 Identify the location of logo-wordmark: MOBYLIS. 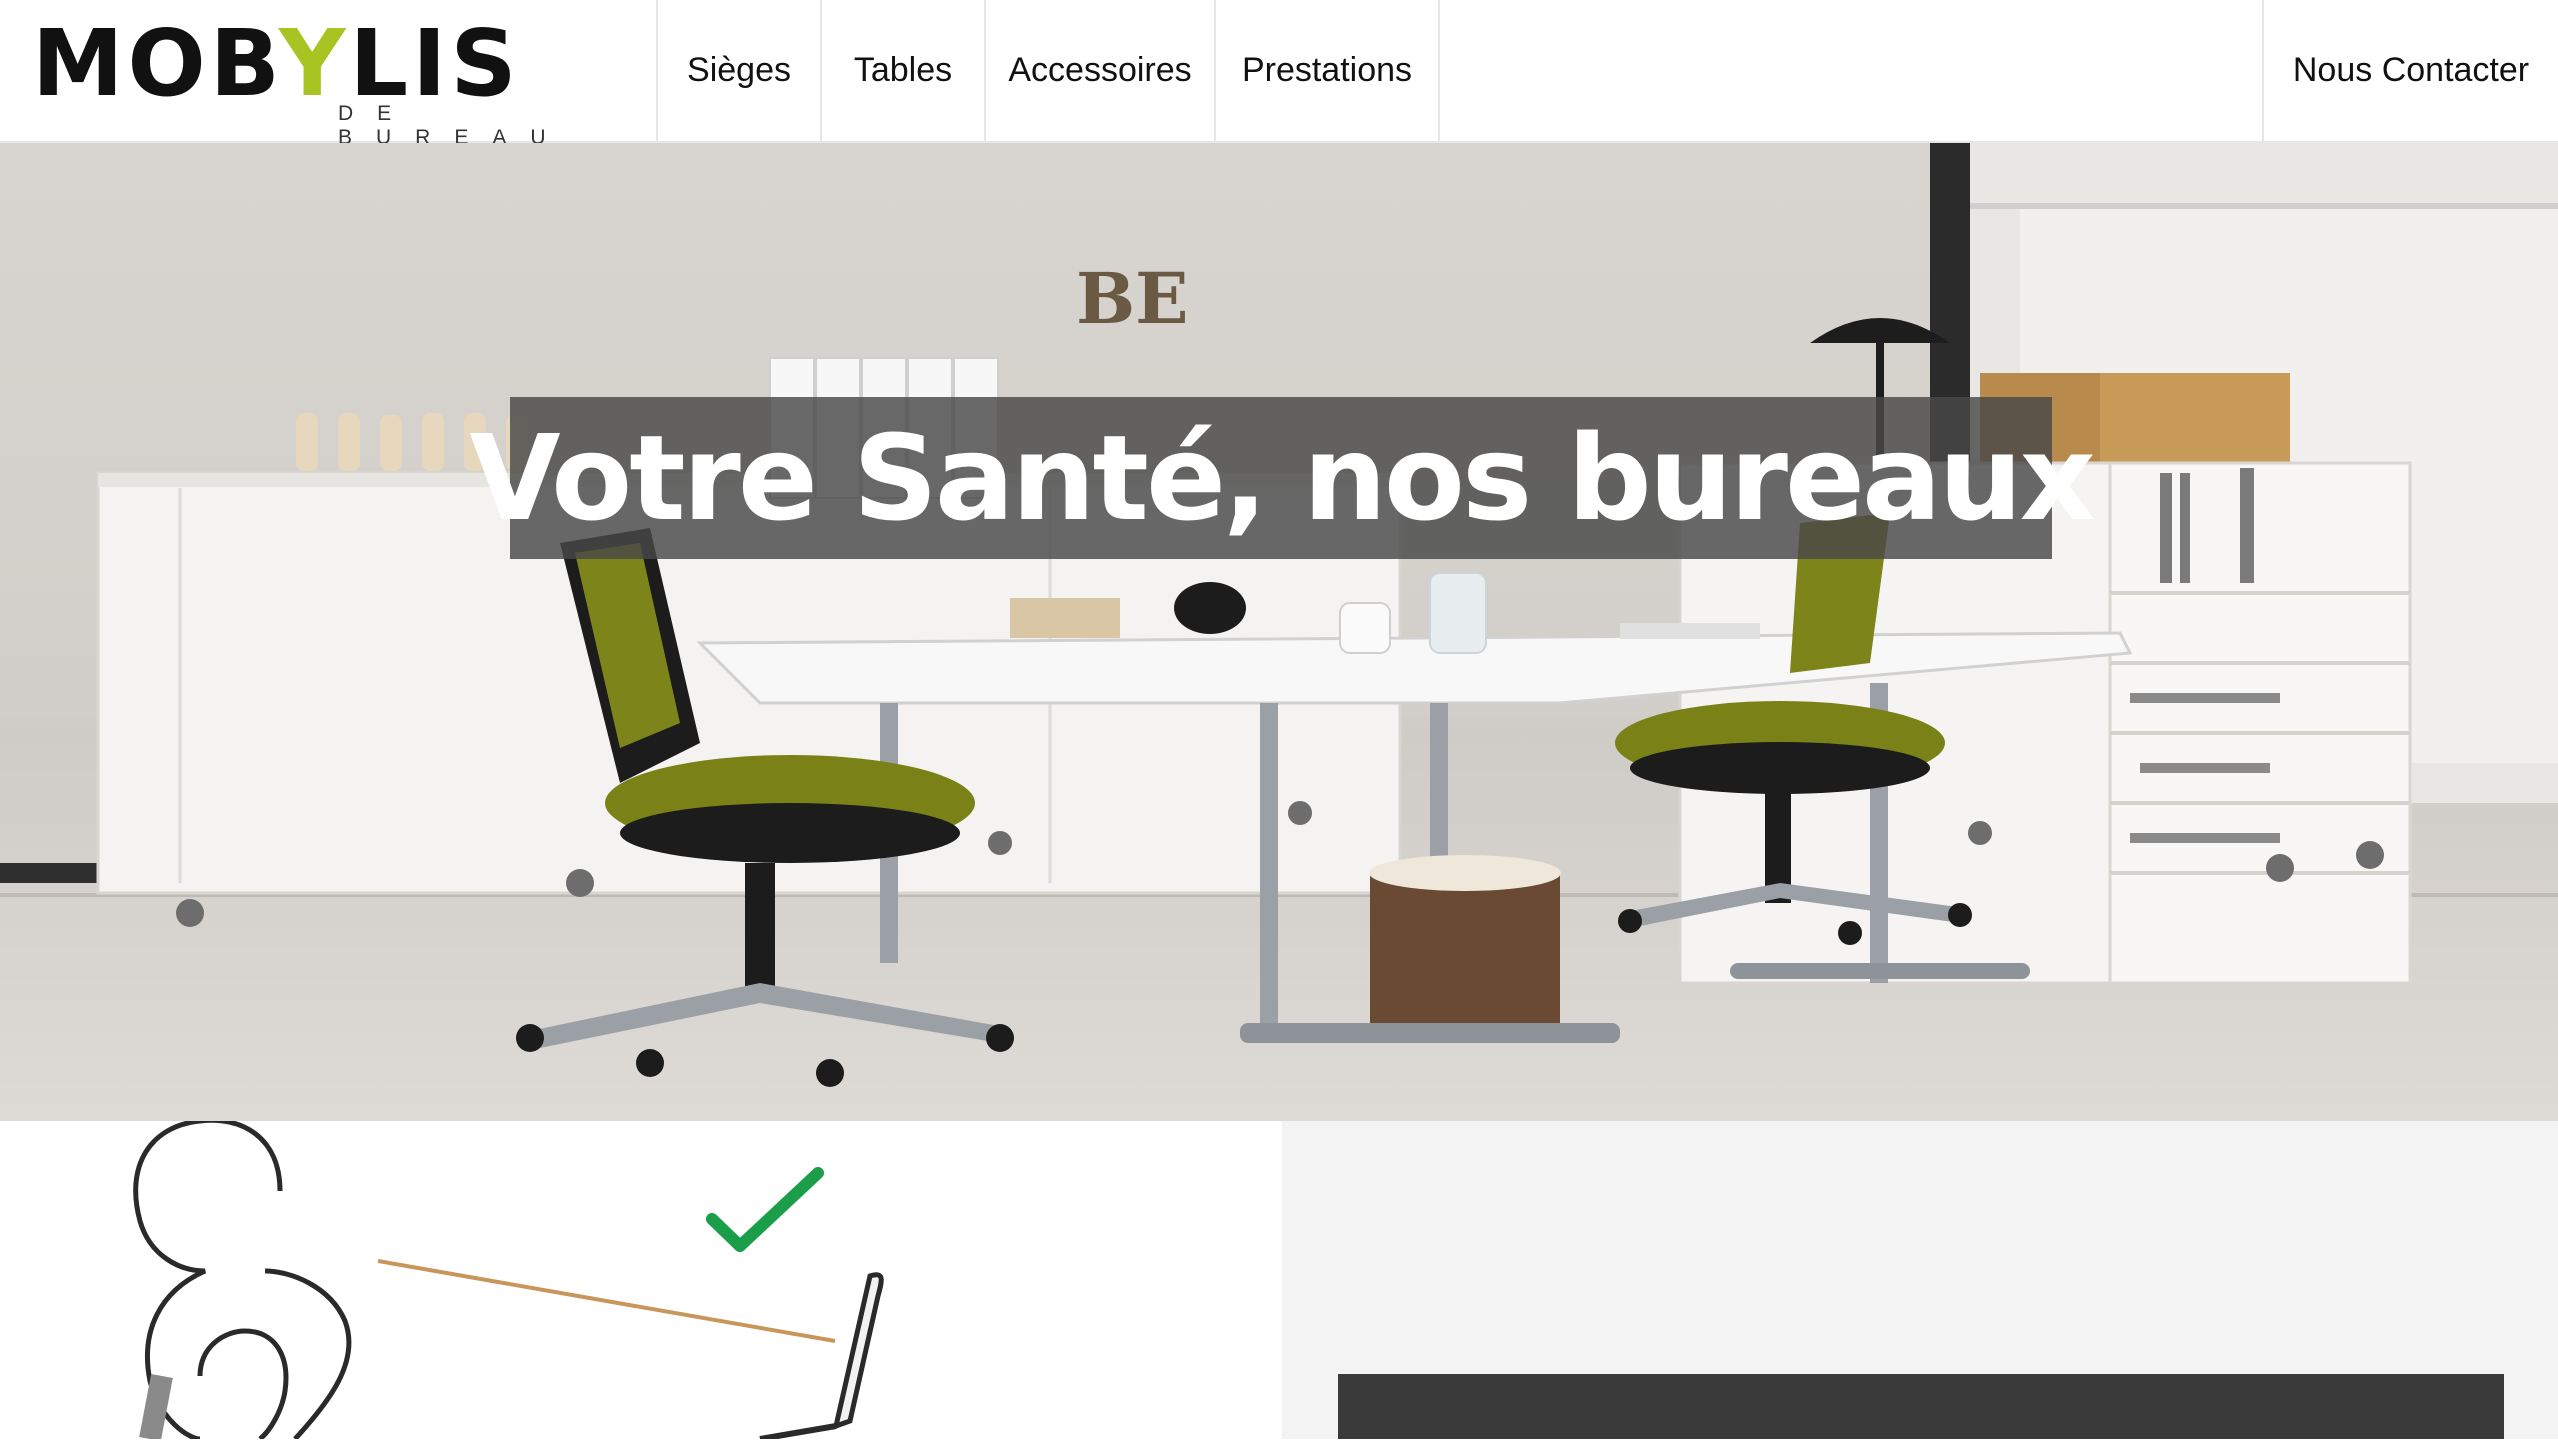
(276, 63).